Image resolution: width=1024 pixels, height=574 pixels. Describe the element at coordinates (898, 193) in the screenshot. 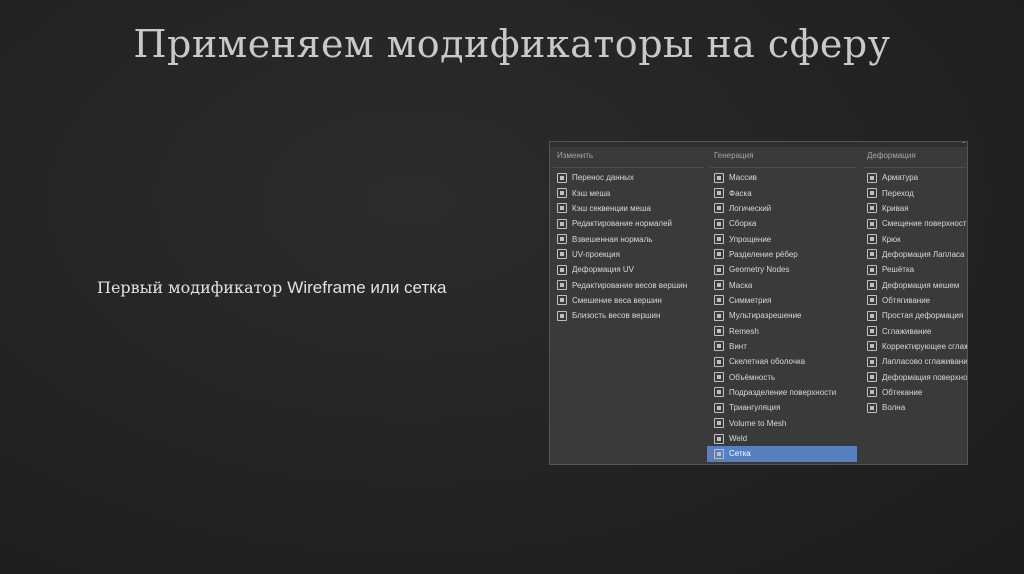

I see `menu-item-label: Переход` at that location.